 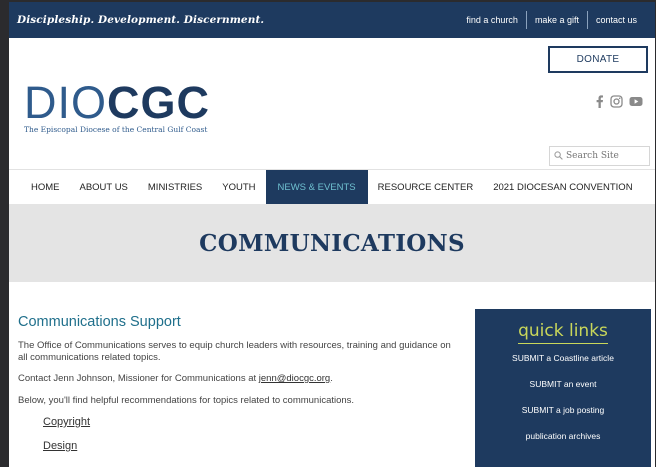 I want to click on email-link: jenn@diocgc.org, so click(x=294, y=378).